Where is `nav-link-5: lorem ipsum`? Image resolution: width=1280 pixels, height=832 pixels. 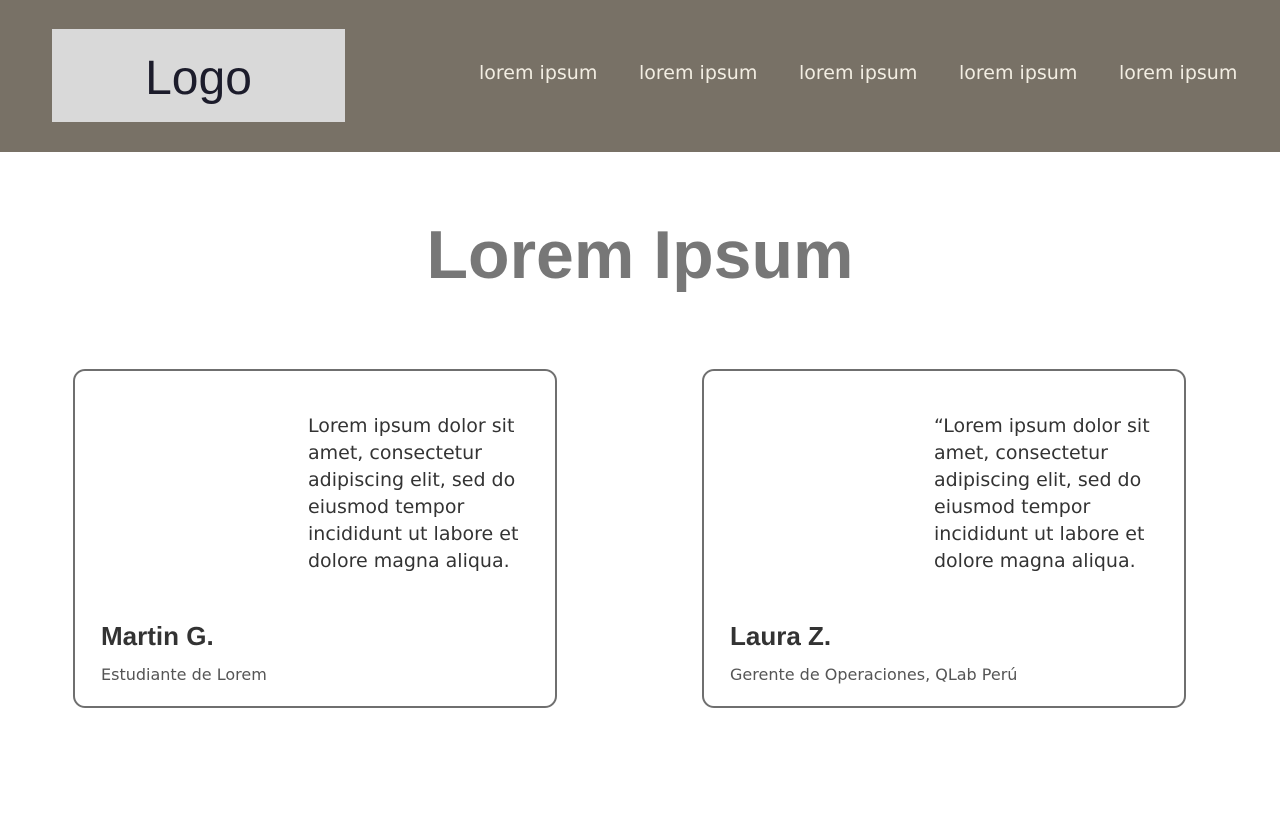
nav-link-5: lorem ipsum is located at coordinates (1178, 73).